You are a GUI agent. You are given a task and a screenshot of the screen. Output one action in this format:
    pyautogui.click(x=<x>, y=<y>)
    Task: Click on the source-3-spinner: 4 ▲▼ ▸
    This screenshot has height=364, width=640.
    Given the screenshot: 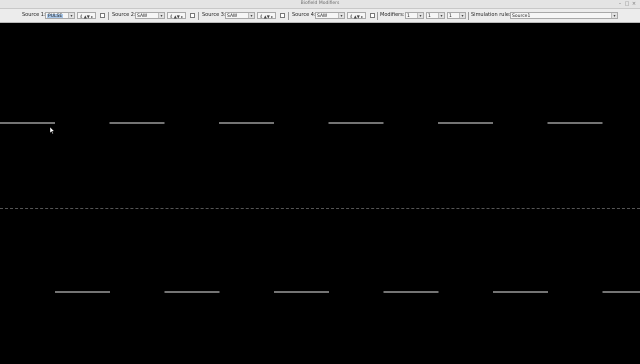 What is the action you would take?
    pyautogui.click(x=266, y=15)
    